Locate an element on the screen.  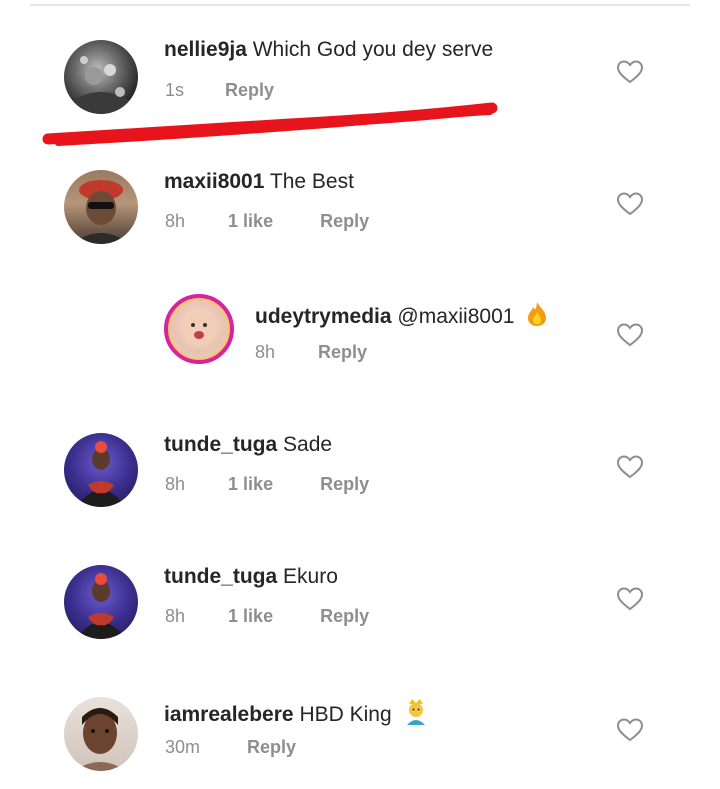
comment-line: udeytrymedia @maxii8001 is located at coordinates (401, 315).